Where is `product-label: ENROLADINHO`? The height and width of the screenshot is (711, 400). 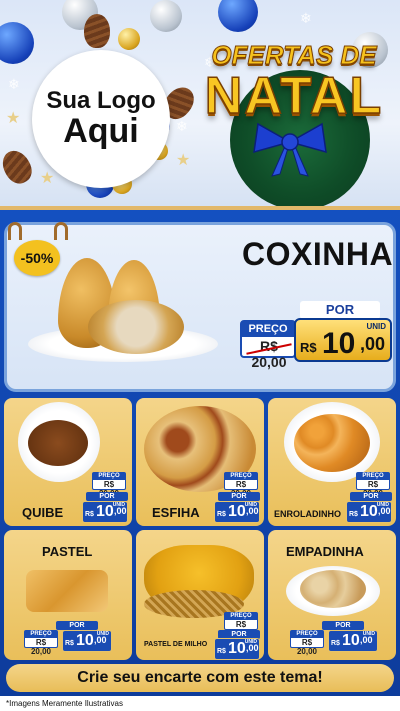
product-label: ENROLADINHO is located at coordinates (307, 514).